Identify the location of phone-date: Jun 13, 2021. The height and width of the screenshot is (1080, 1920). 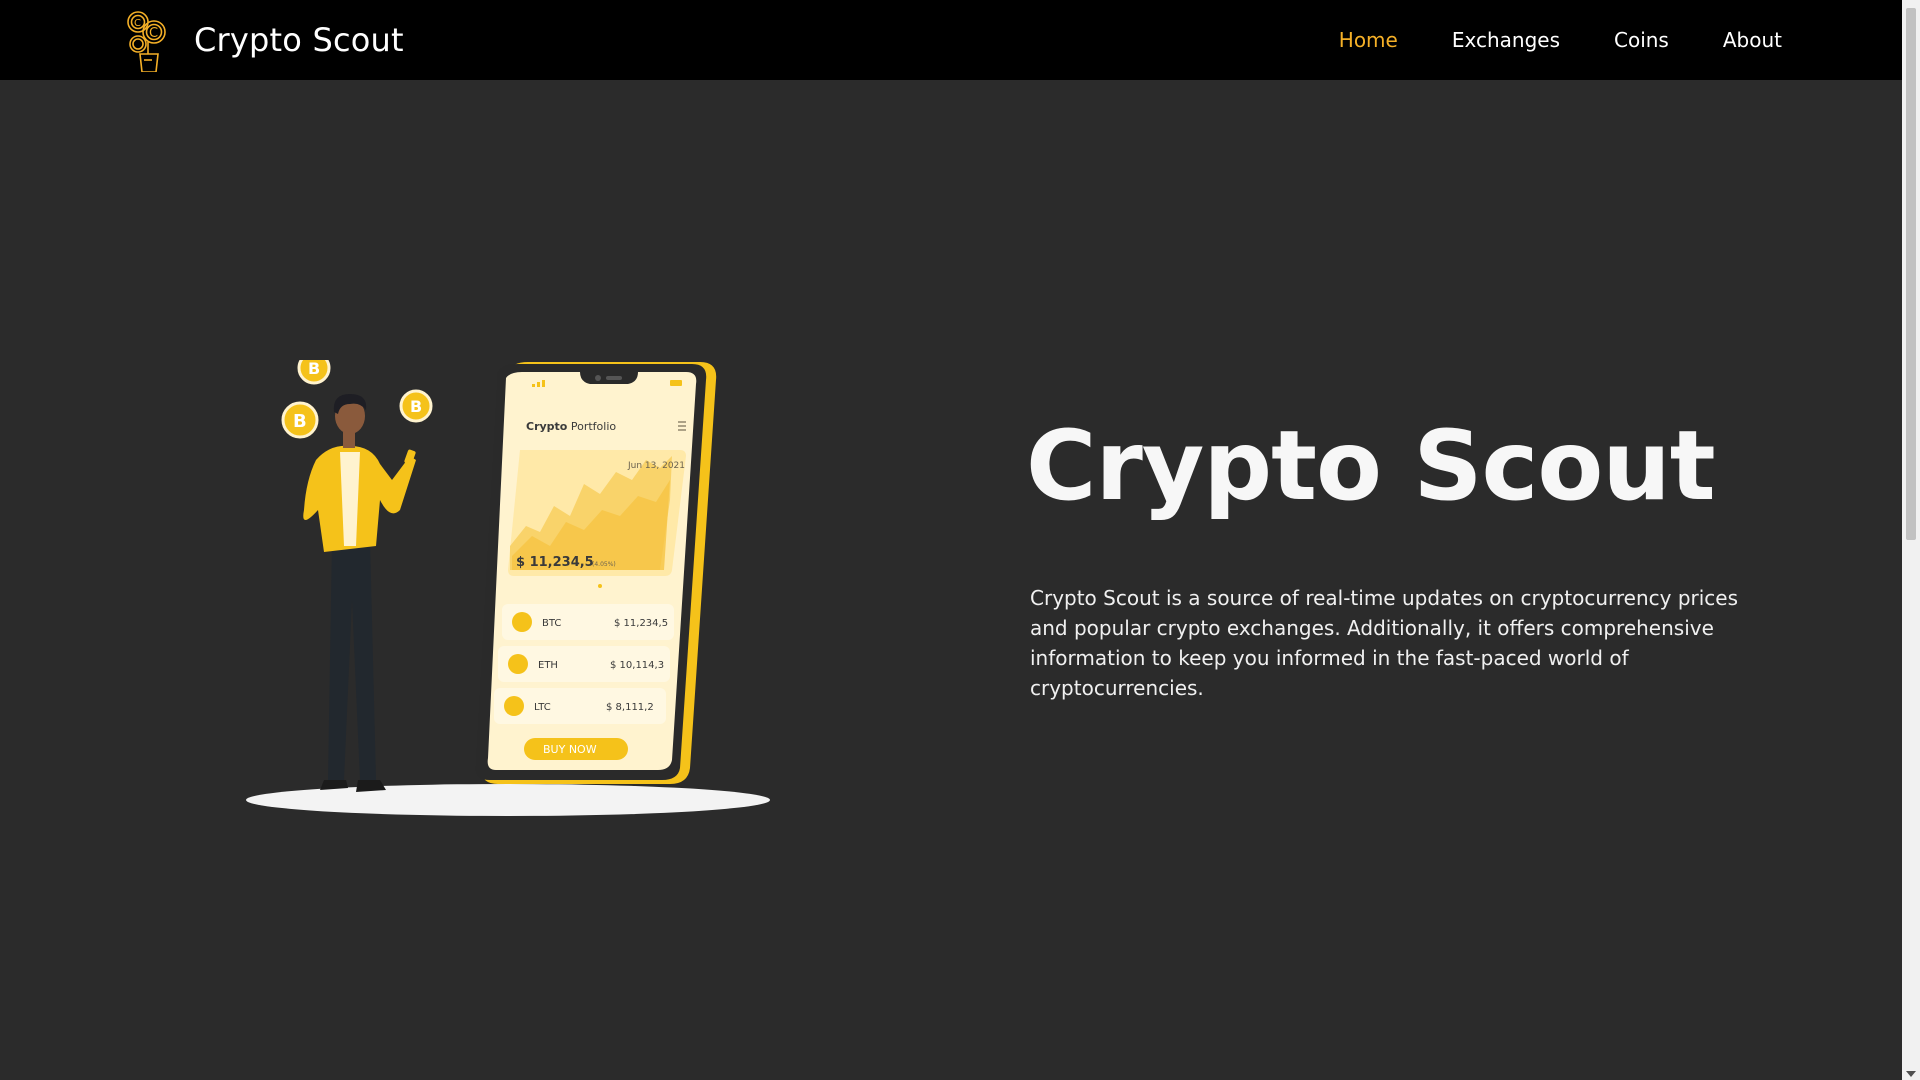
(656, 466).